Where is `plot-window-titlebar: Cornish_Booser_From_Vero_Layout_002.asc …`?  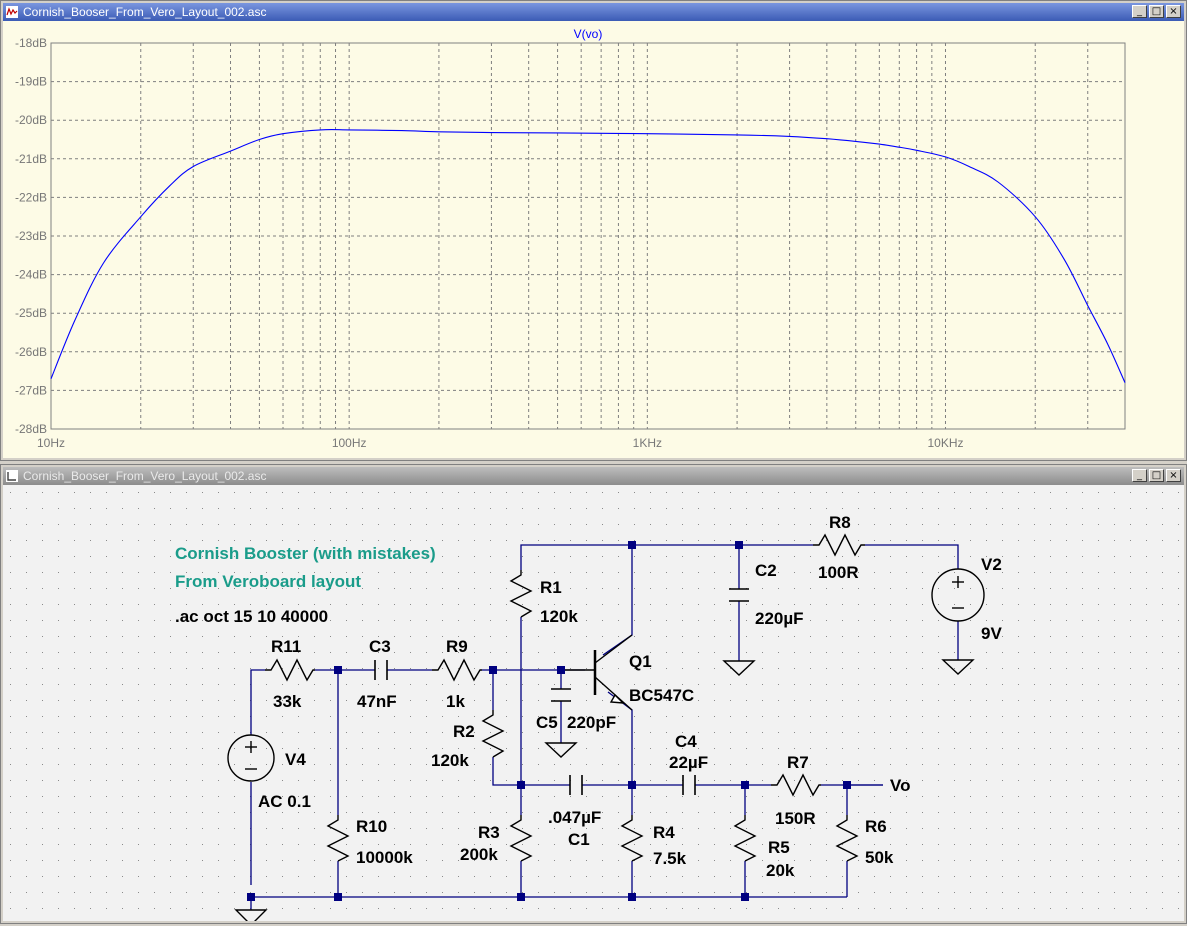 plot-window-titlebar: Cornish_Booser_From_Vero_Layout_002.asc … is located at coordinates (593, 12).